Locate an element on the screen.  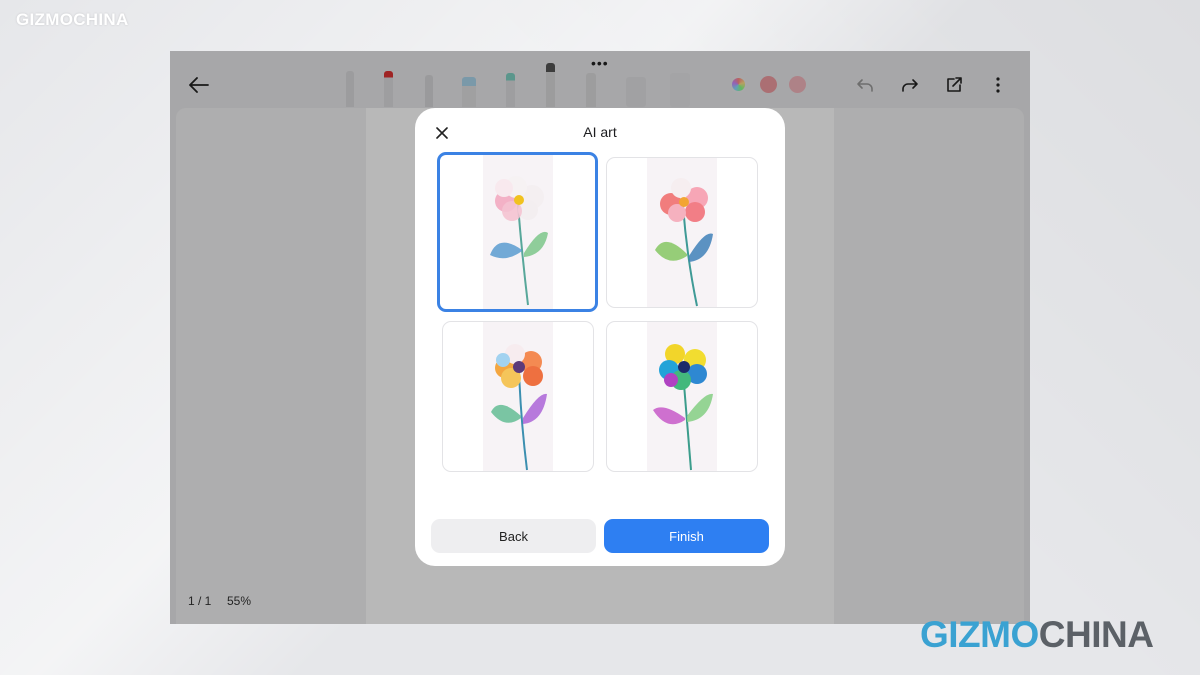
watermark-bottom: GIZMOCHINA is located at coordinates (1037, 635).